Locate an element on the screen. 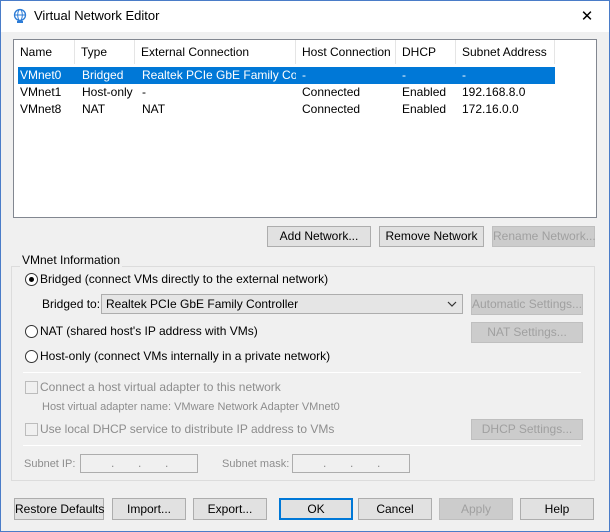  subnet-mask-label: Subnet mask: is located at coordinates (256, 464).